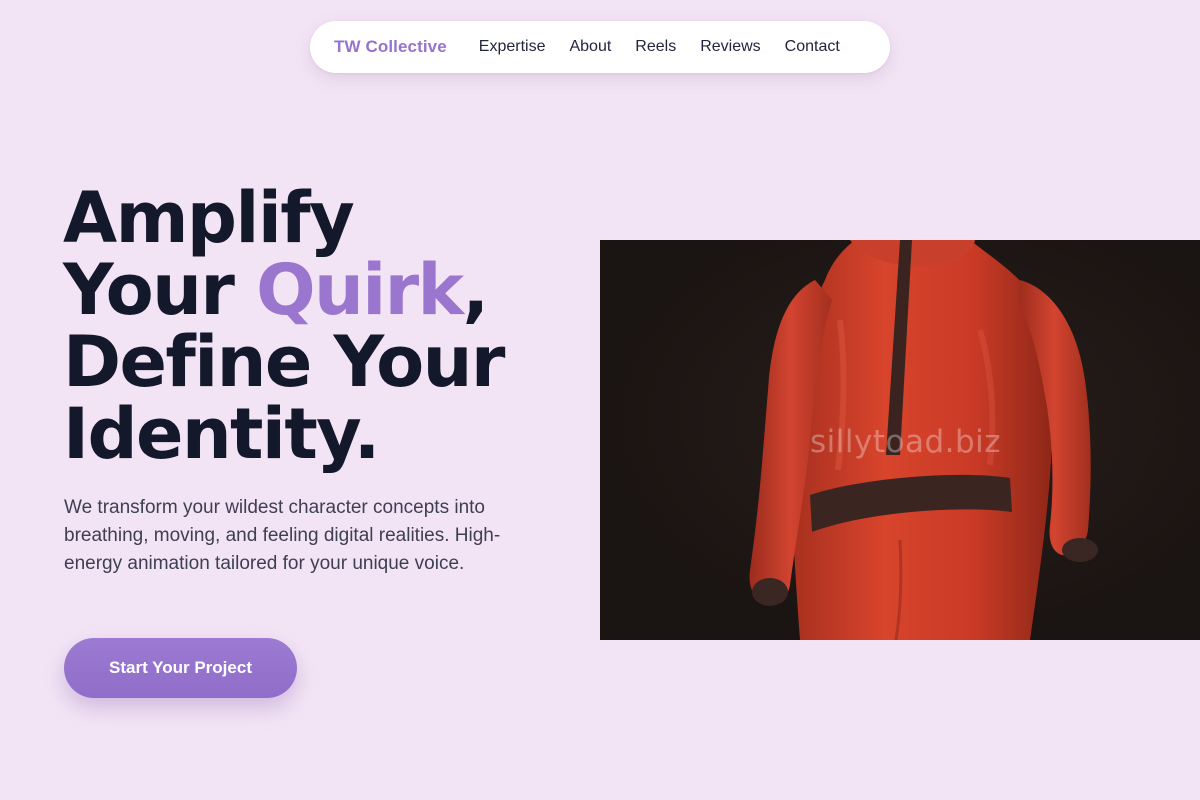 This screenshot has width=1200, height=800. I want to click on nav-links: Expertise About Reels Reviews Contact, so click(659, 47).